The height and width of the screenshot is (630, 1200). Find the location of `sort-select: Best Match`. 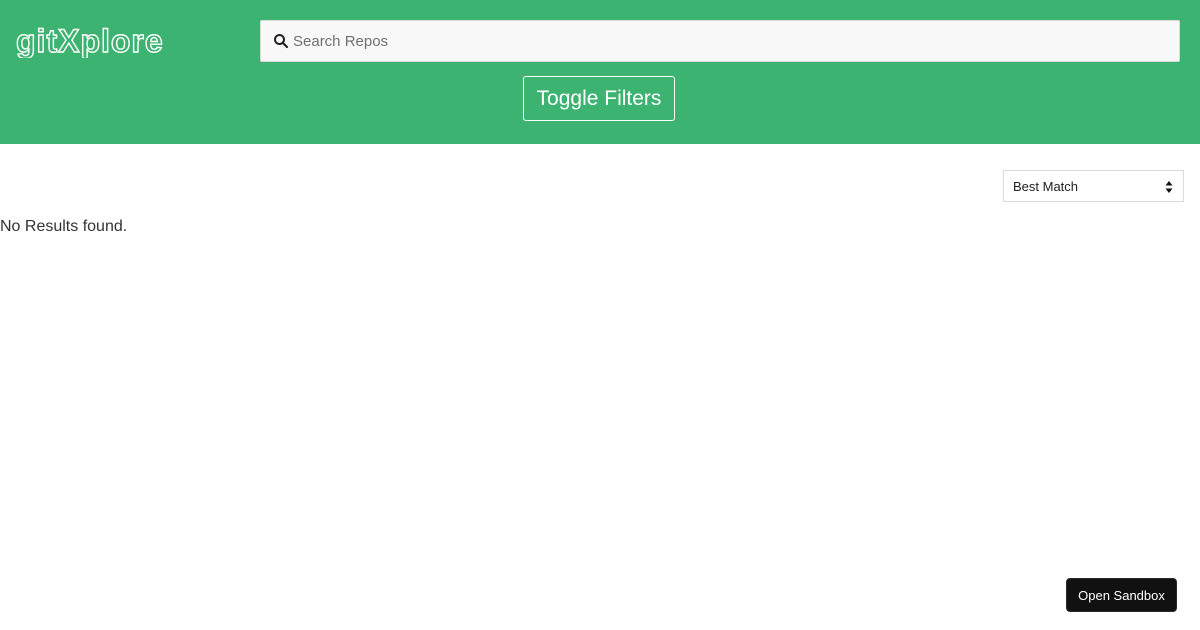

sort-select: Best Match is located at coordinates (1093, 186).